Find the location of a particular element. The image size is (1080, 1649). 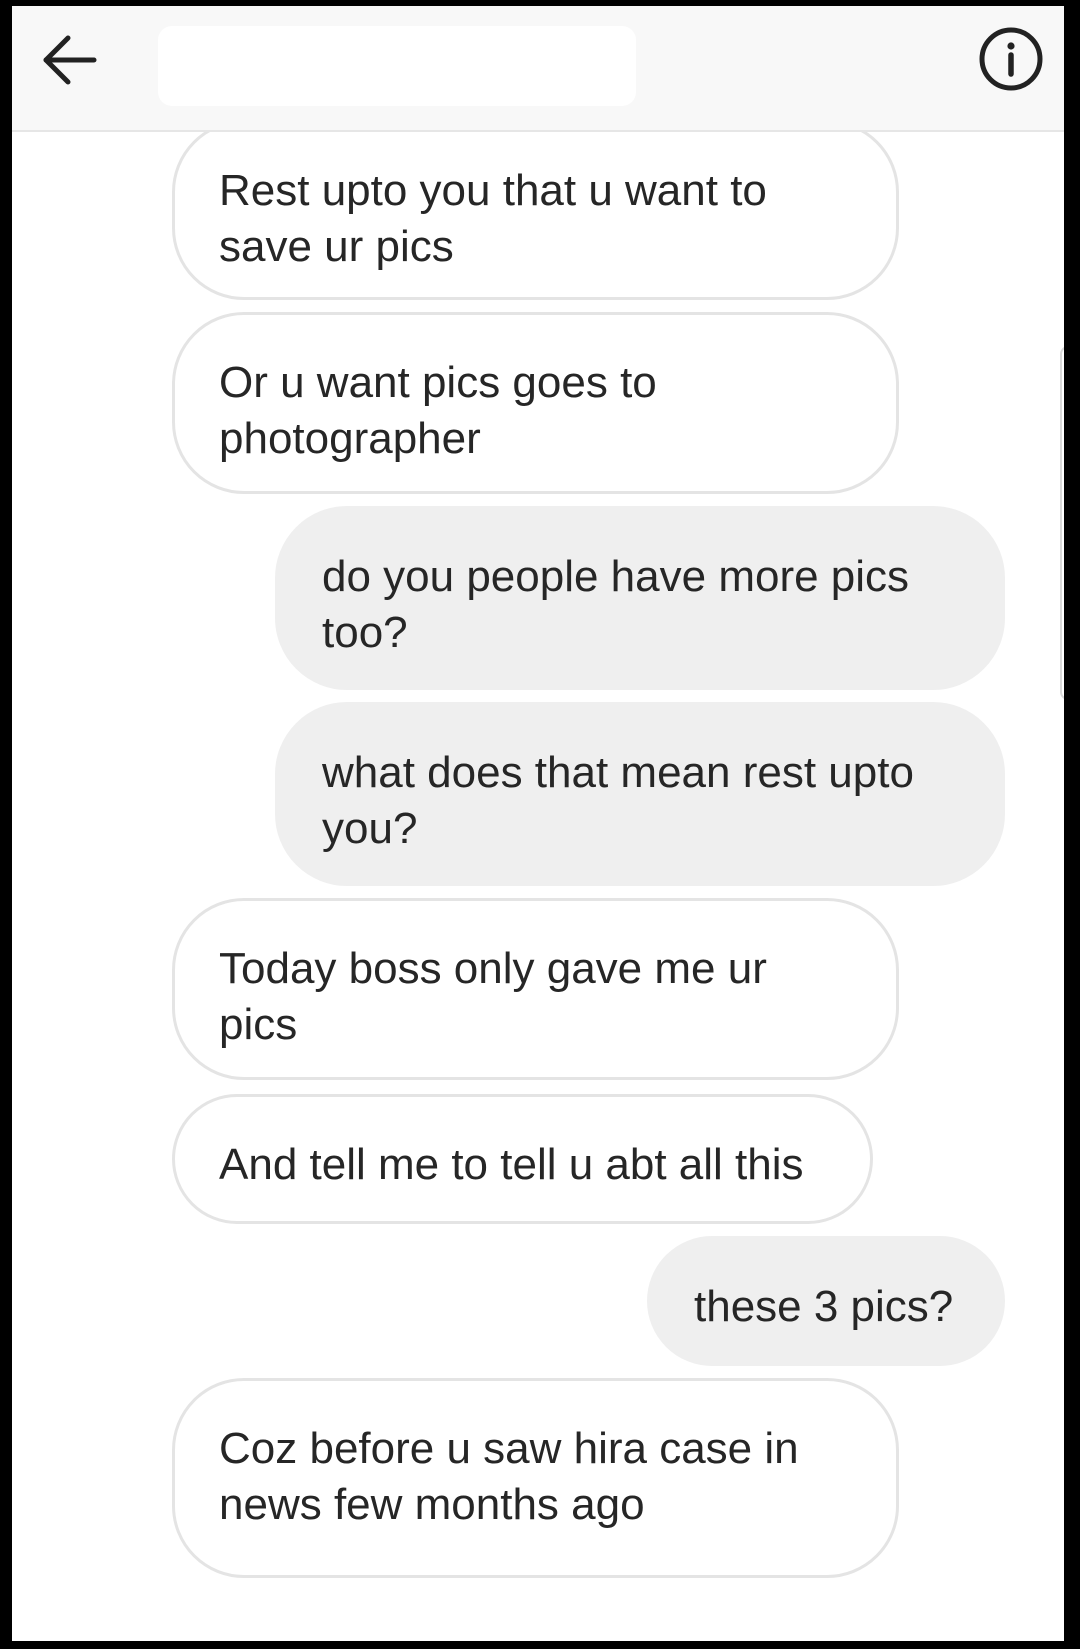

message-bubble-sent: these 3 pics? is located at coordinates (826, 1301).